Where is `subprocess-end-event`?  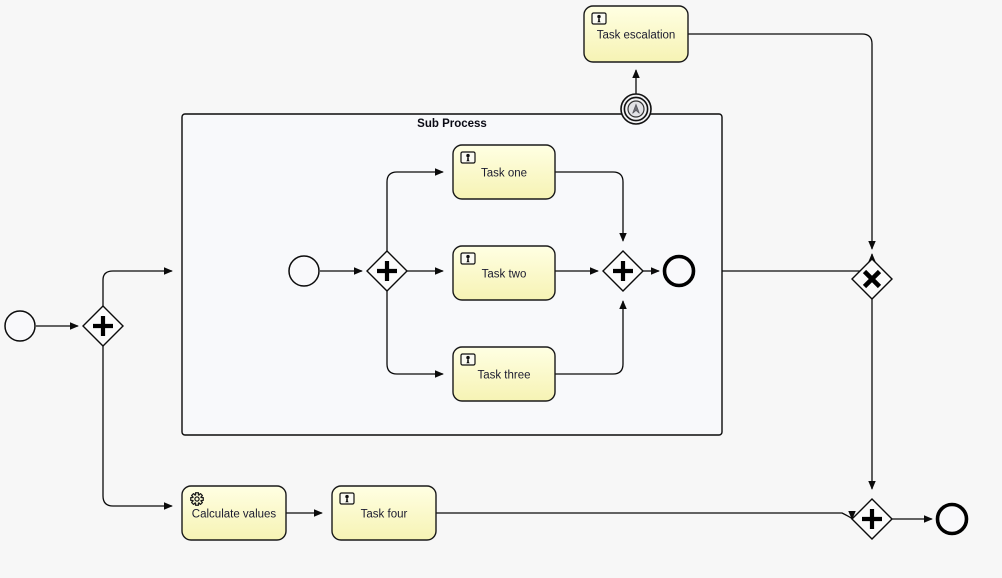
subprocess-end-event is located at coordinates (679, 271).